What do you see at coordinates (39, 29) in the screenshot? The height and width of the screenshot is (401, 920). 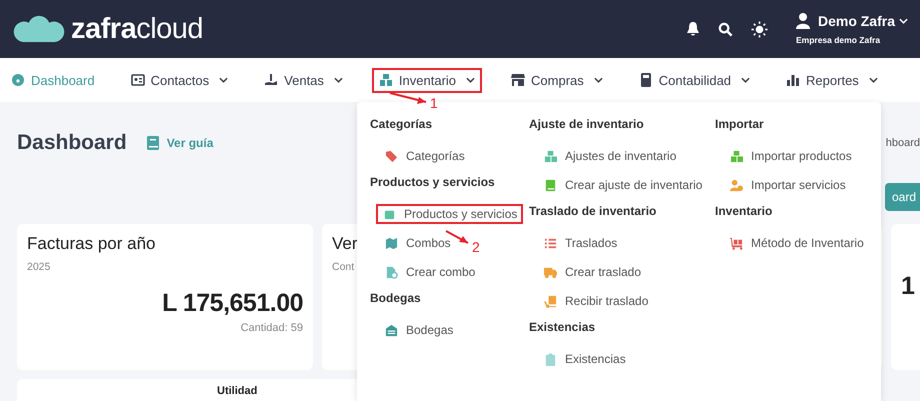 I see `cloud-logo-icon` at bounding box center [39, 29].